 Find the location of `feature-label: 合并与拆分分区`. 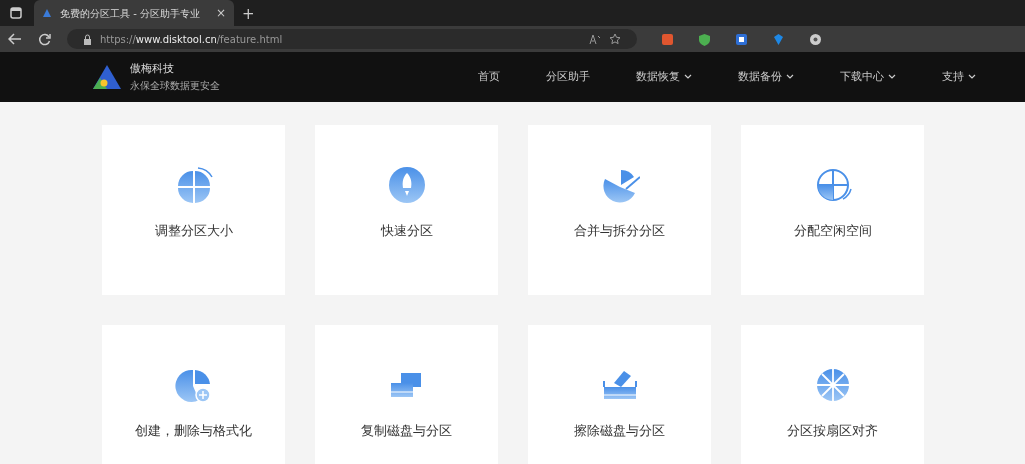

feature-label: 合并与拆分分区 is located at coordinates (619, 231).